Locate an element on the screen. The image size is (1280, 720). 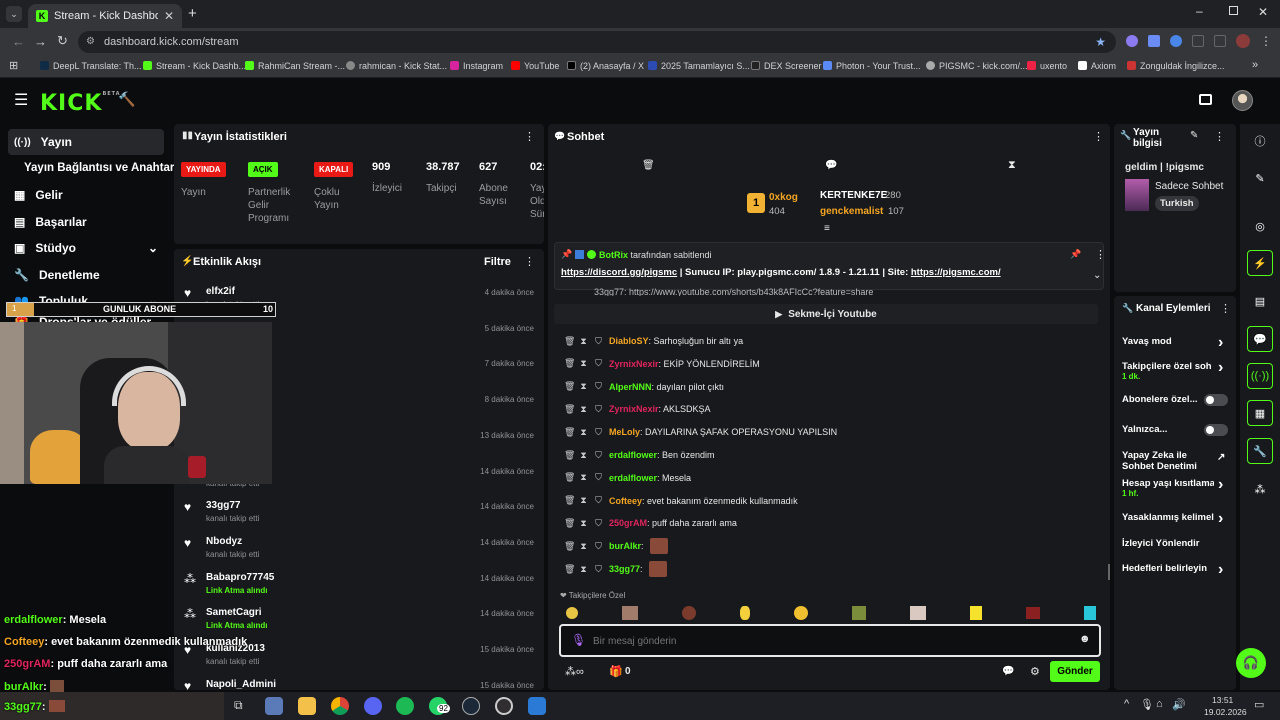
chat-username: AlperNNN is located at coordinates (630, 387).